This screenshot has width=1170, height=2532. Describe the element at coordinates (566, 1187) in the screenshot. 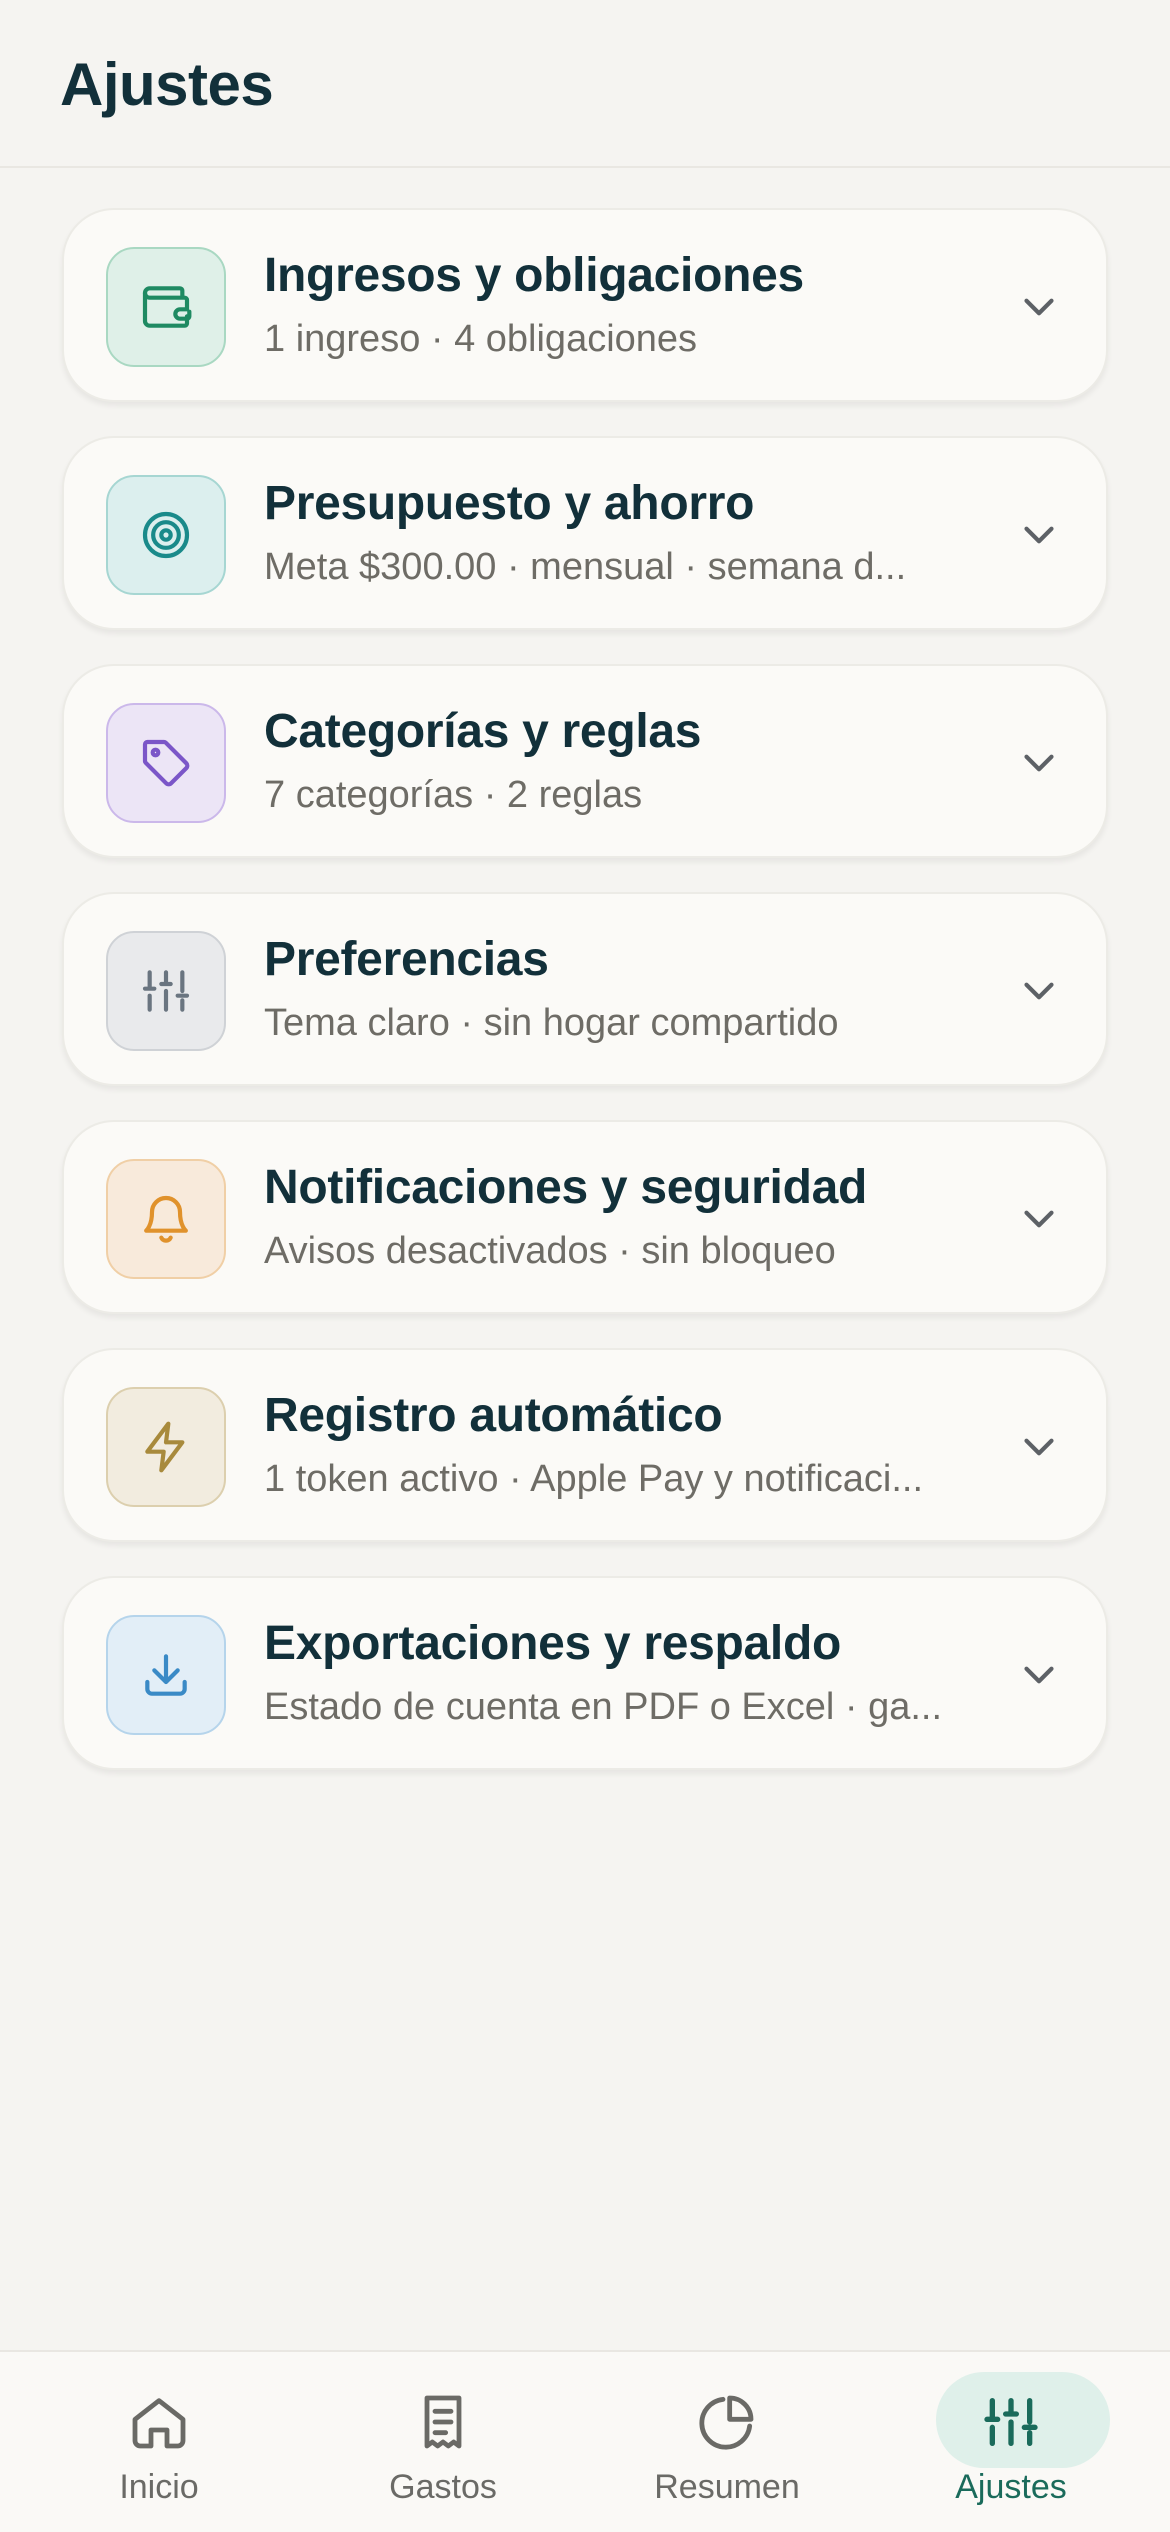

I see `card-title: Notificaciones y seguridad` at that location.